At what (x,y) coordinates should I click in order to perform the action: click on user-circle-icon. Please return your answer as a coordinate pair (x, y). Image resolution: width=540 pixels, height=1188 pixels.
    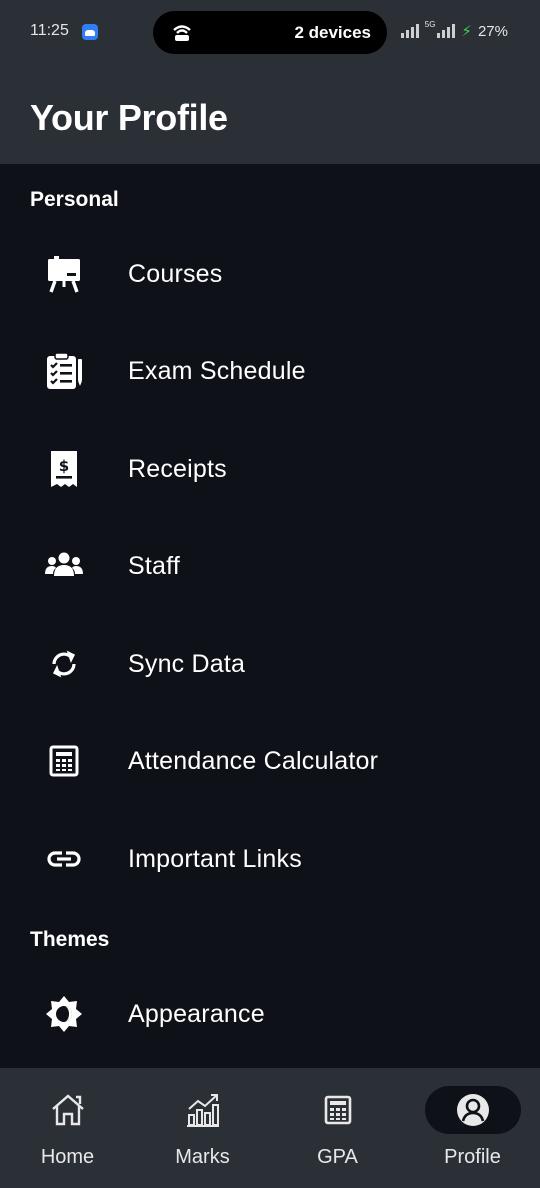
    Looking at the image, I should click on (473, 1110).